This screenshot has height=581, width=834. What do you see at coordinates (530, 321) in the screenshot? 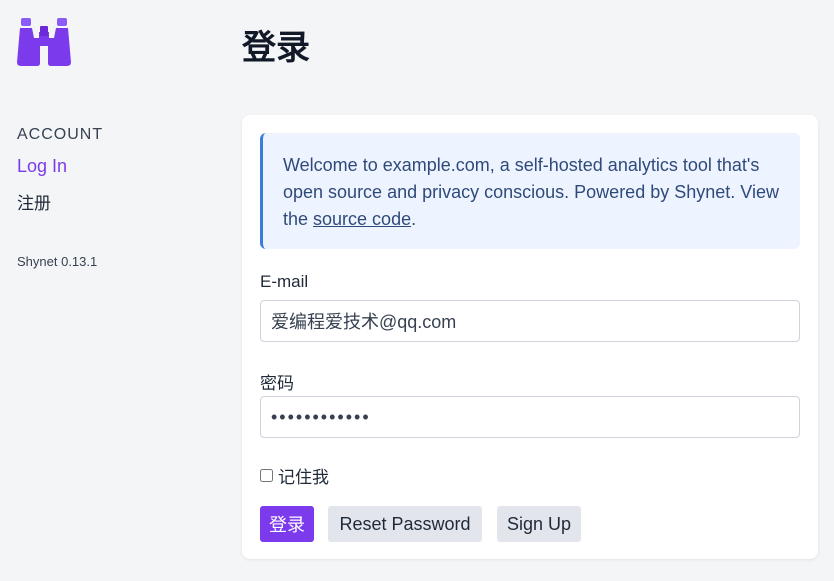
I see `email-field` at bounding box center [530, 321].